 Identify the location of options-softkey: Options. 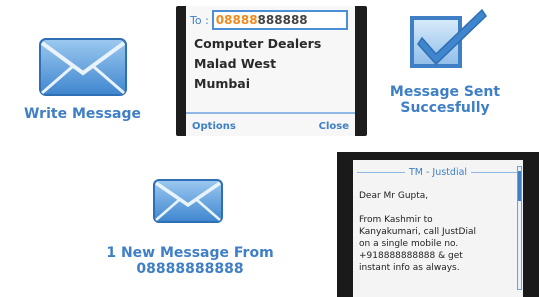
(214, 126).